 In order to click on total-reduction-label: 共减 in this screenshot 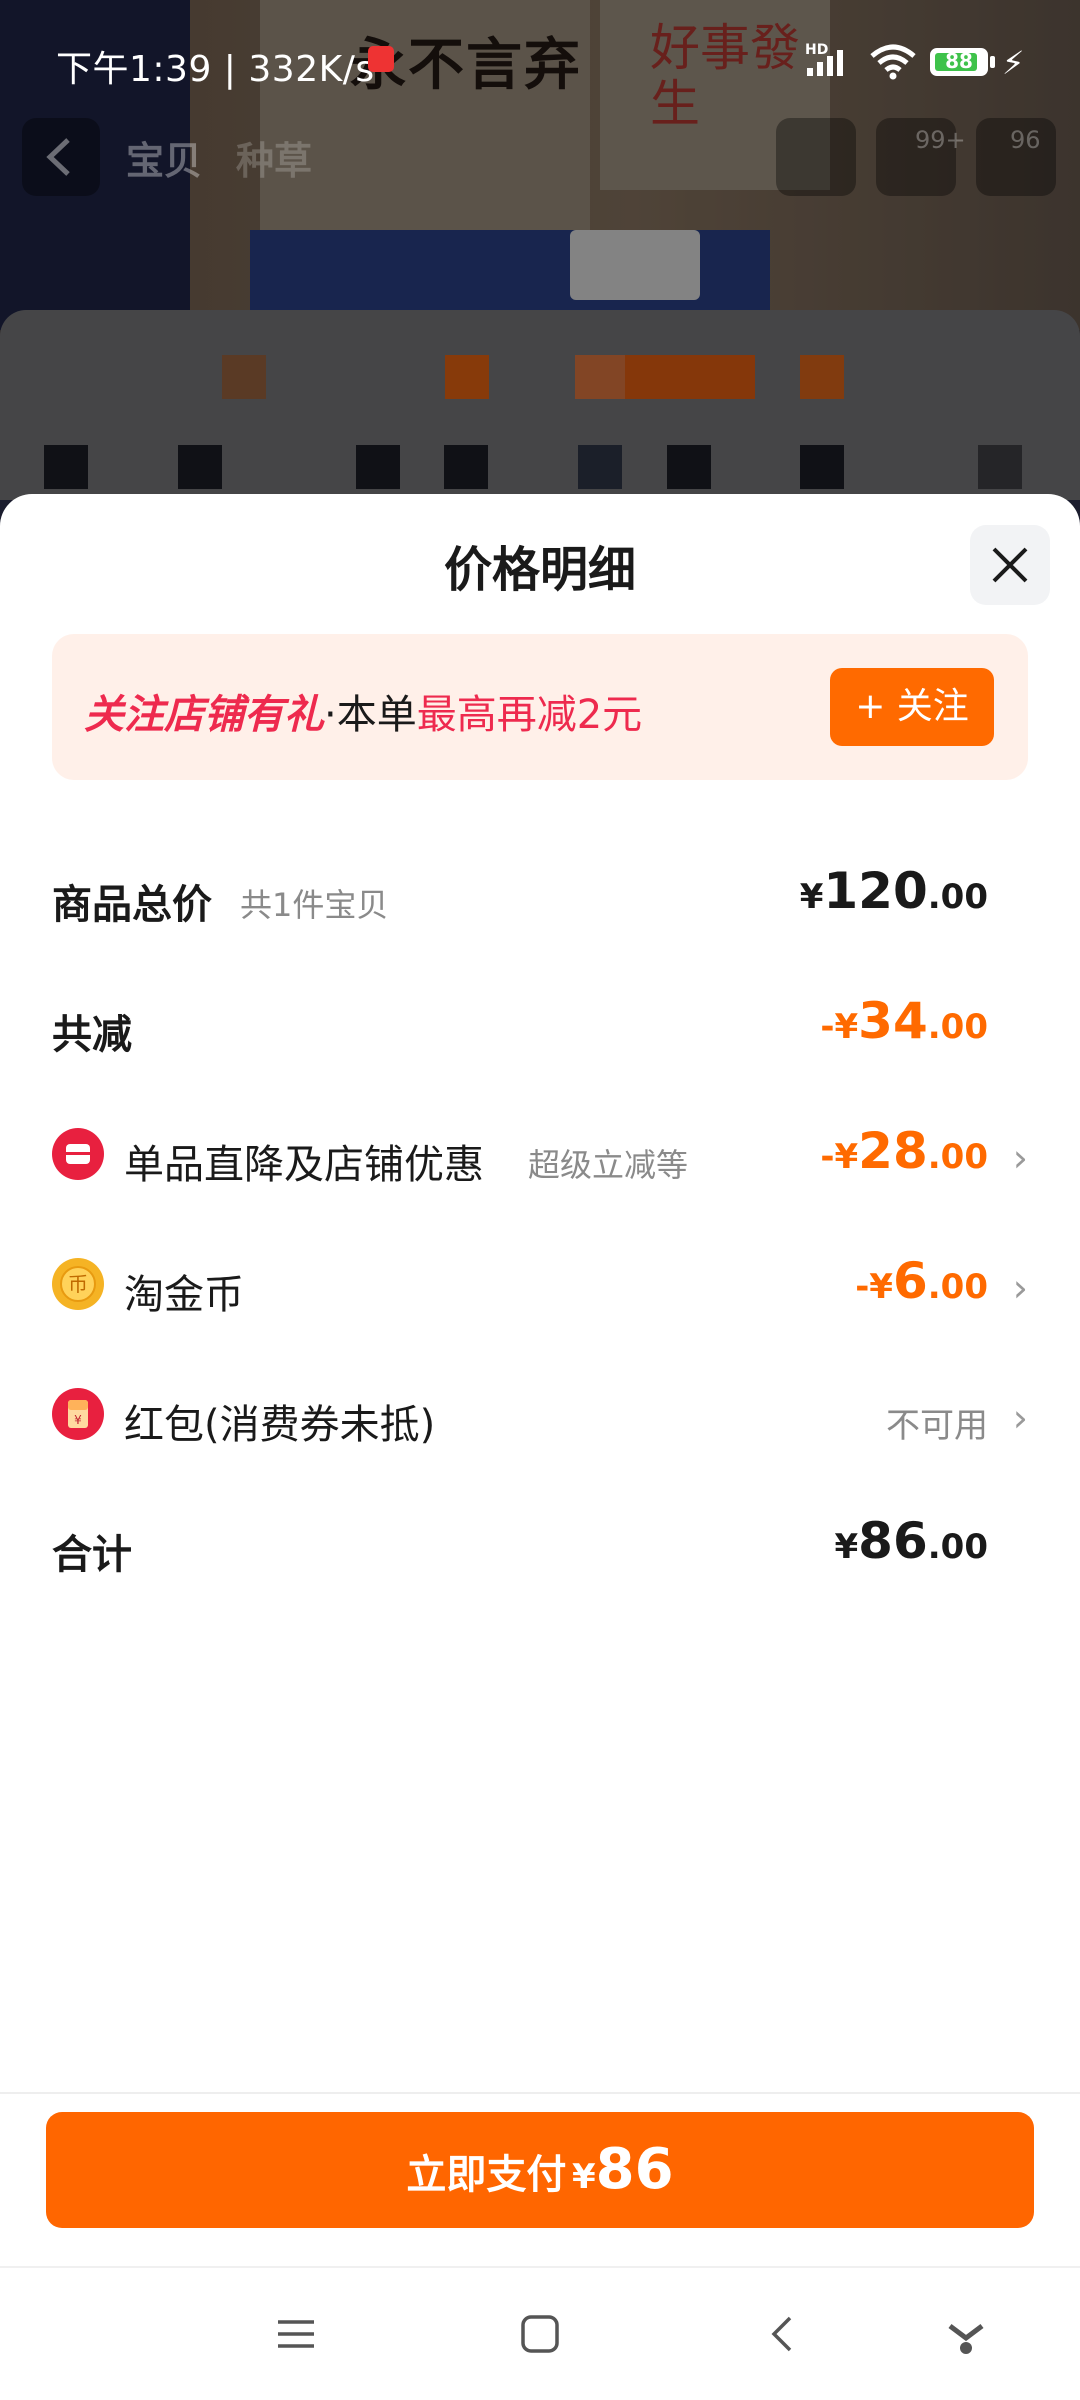, I will do `click(92, 1035)`.